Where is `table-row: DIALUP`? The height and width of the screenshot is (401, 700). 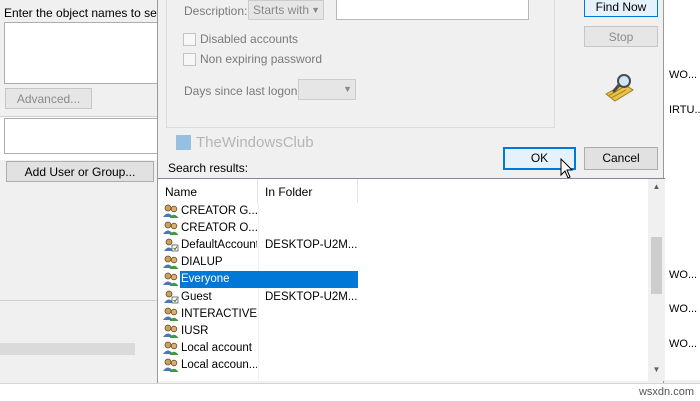 table-row: DIALUP is located at coordinates (403, 262).